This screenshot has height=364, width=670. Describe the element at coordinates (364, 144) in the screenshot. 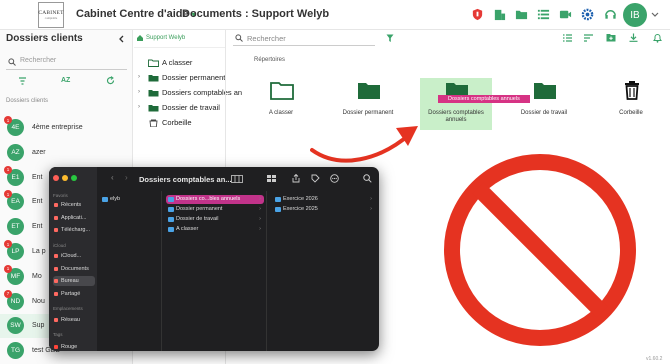

I see `red-arrow-annotation` at that location.